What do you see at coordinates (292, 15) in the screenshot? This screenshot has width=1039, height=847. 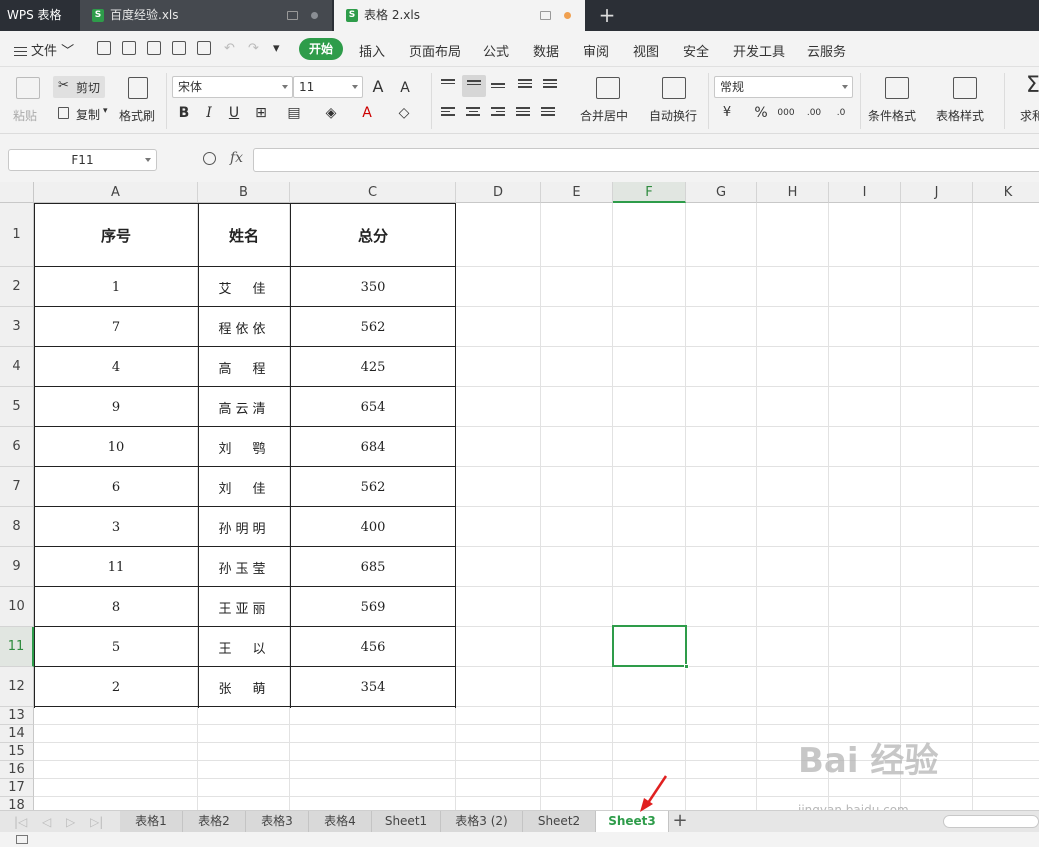 I see `window-icon` at bounding box center [292, 15].